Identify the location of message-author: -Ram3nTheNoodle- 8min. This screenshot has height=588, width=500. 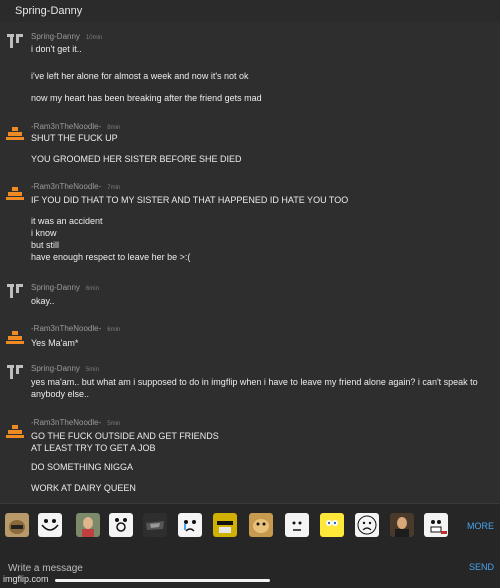
(75, 126).